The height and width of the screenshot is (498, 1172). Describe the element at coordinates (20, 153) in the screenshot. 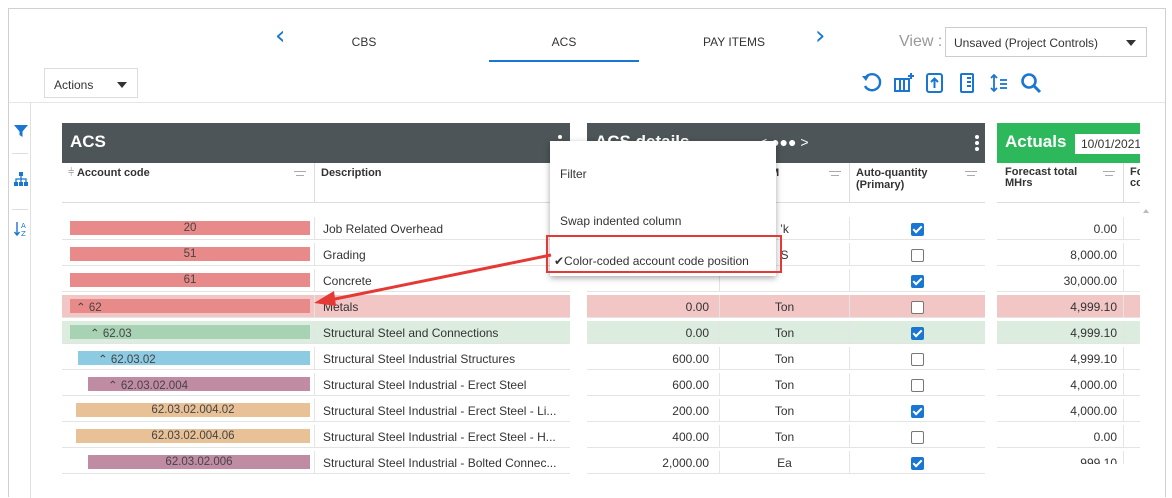

I see `rail-divider` at that location.